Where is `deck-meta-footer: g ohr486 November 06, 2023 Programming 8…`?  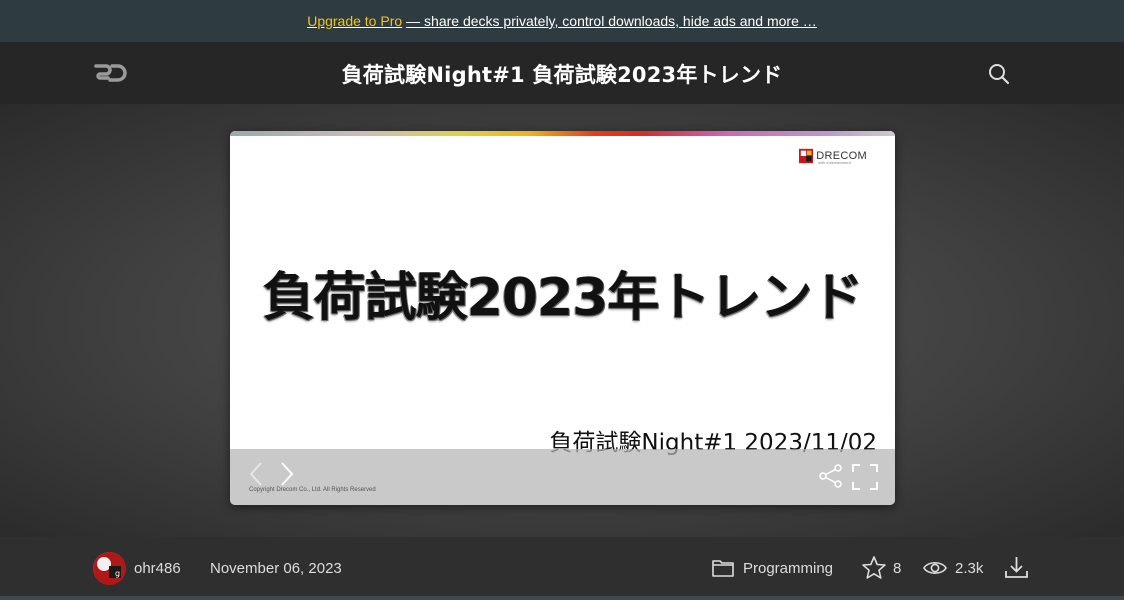
deck-meta-footer: g ohr486 November 06, 2023 Programming 8… is located at coordinates (562, 568).